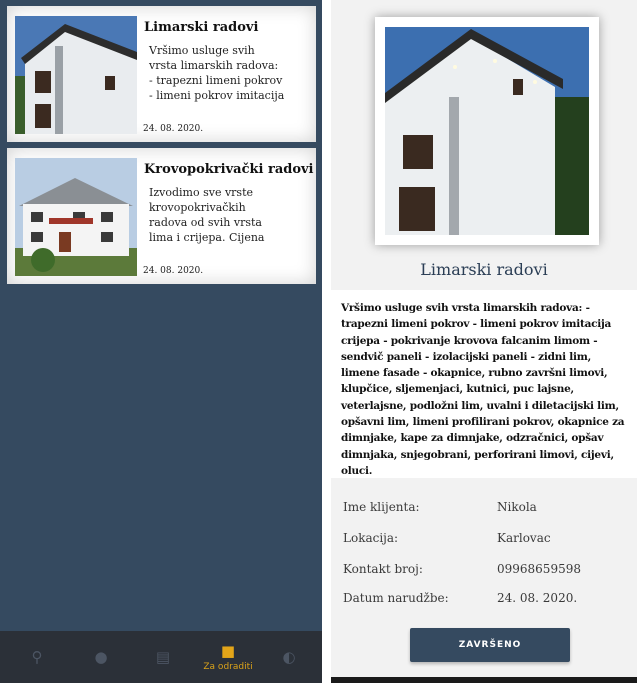  I want to click on done-button: ZAVRŠENO, so click(490, 645).